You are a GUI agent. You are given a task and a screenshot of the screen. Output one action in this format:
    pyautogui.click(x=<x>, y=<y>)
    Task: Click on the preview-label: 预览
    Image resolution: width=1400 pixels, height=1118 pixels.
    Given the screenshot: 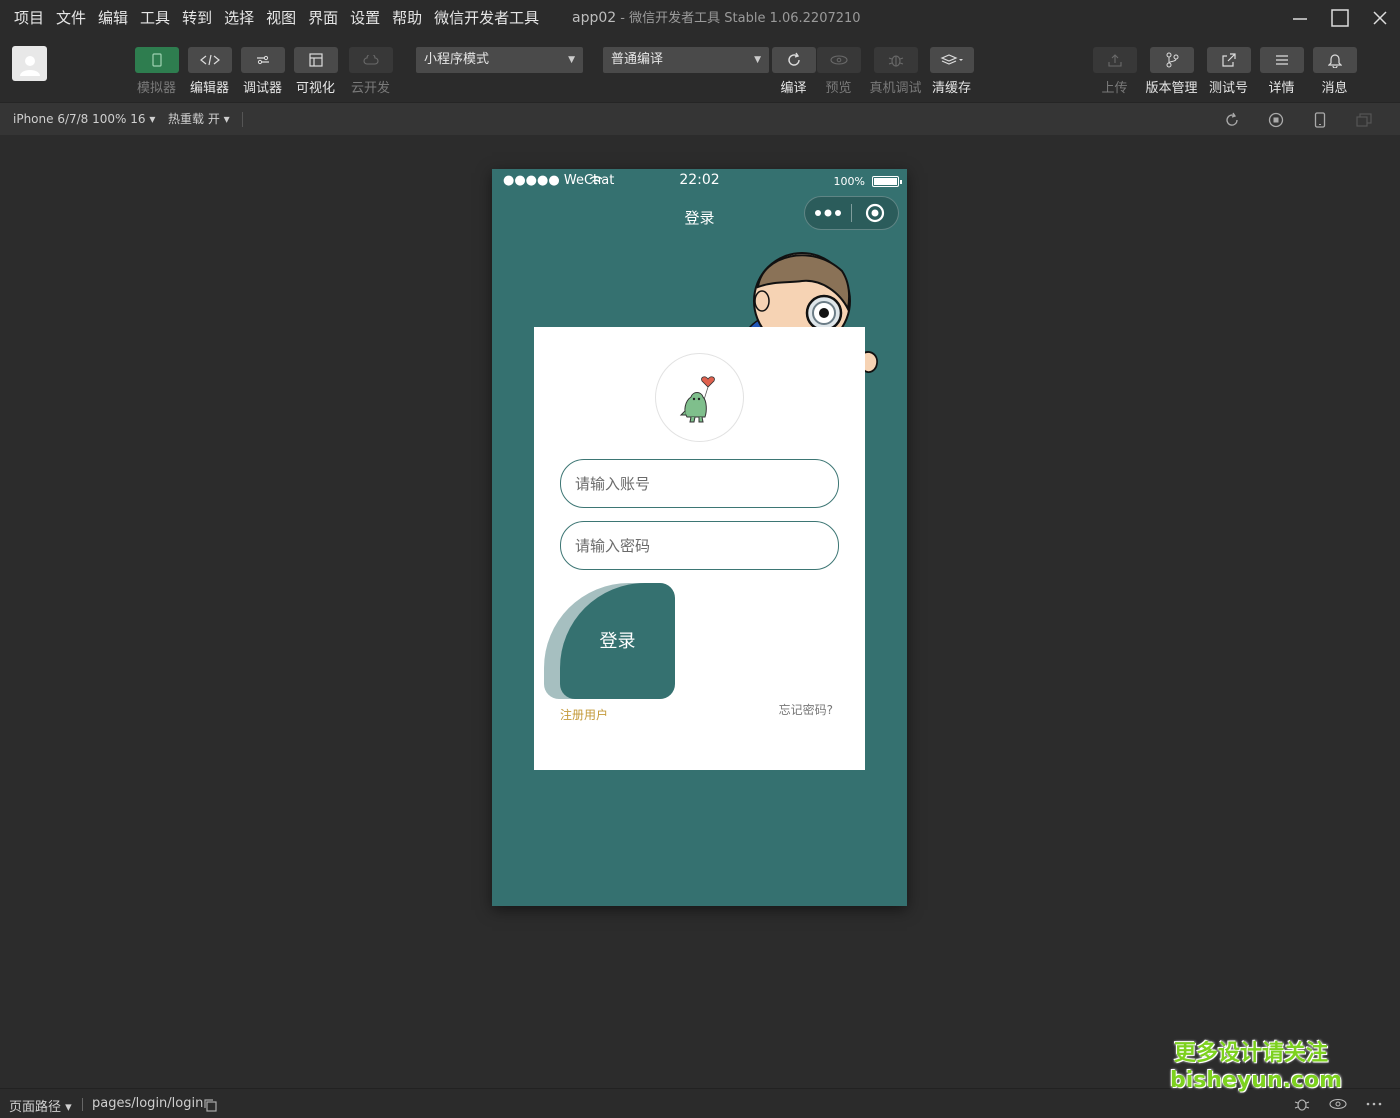 What is the action you would take?
    pyautogui.click(x=838, y=88)
    